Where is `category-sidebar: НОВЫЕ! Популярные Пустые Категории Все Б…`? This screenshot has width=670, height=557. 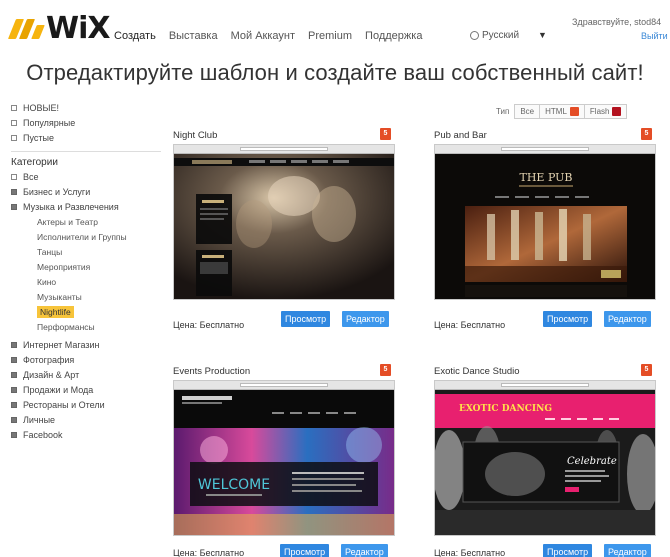 category-sidebar: НОВЫЕ! Популярные Пустые Категории Все Б… is located at coordinates (86, 271).